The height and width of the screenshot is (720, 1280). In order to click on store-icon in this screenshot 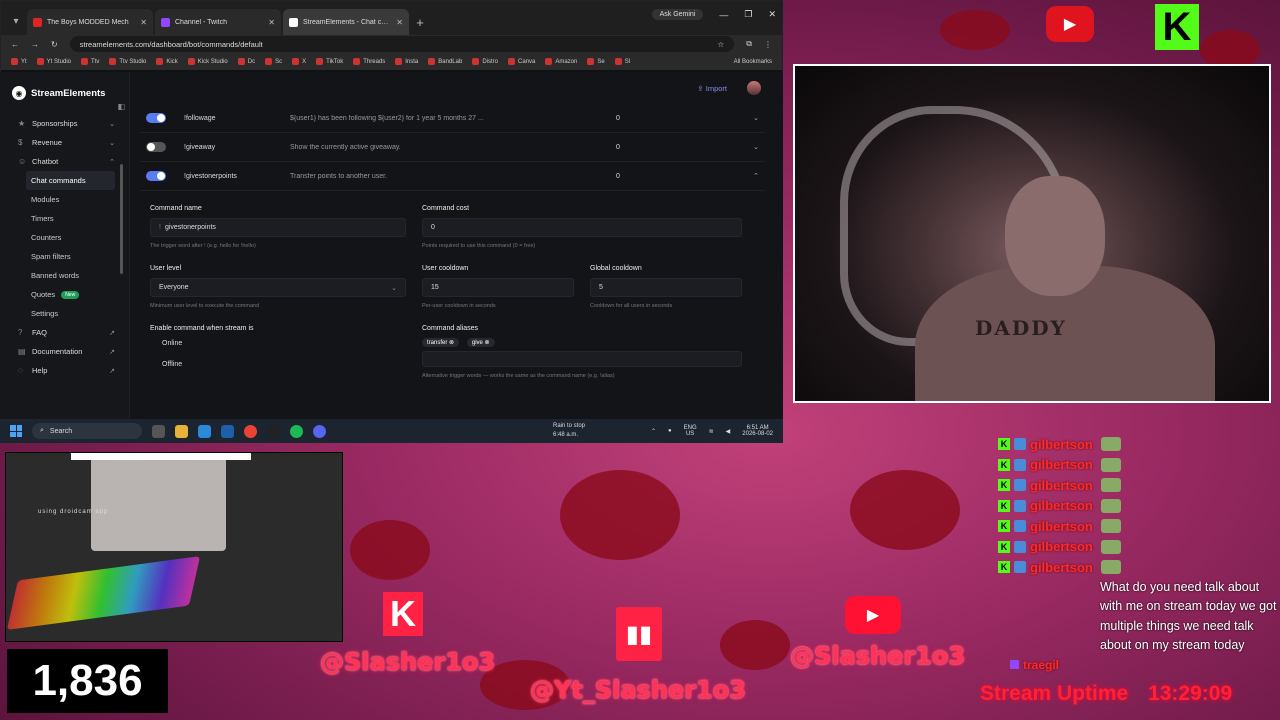, I will do `click(204, 431)`.